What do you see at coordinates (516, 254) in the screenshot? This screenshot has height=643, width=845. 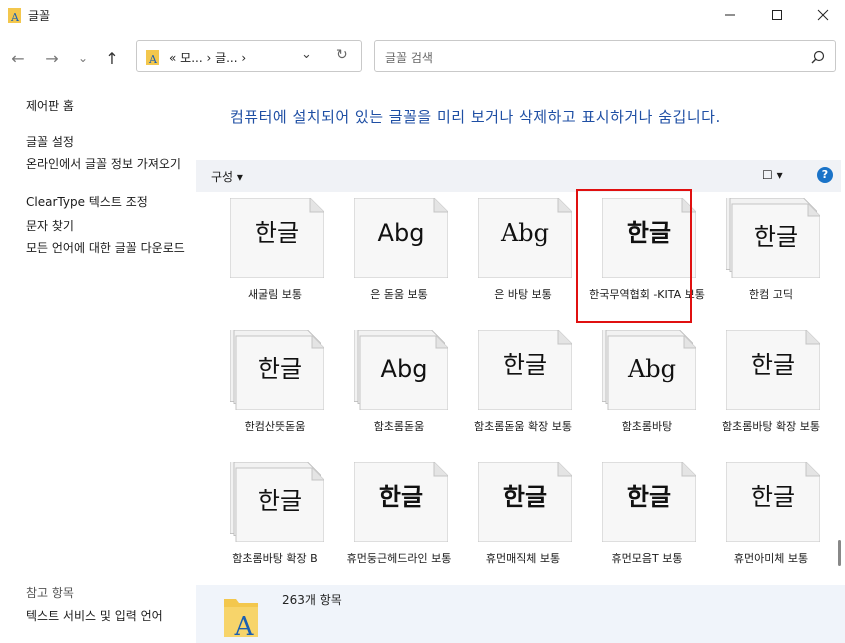 I see `font-item: Abg 은 바탕 보통` at bounding box center [516, 254].